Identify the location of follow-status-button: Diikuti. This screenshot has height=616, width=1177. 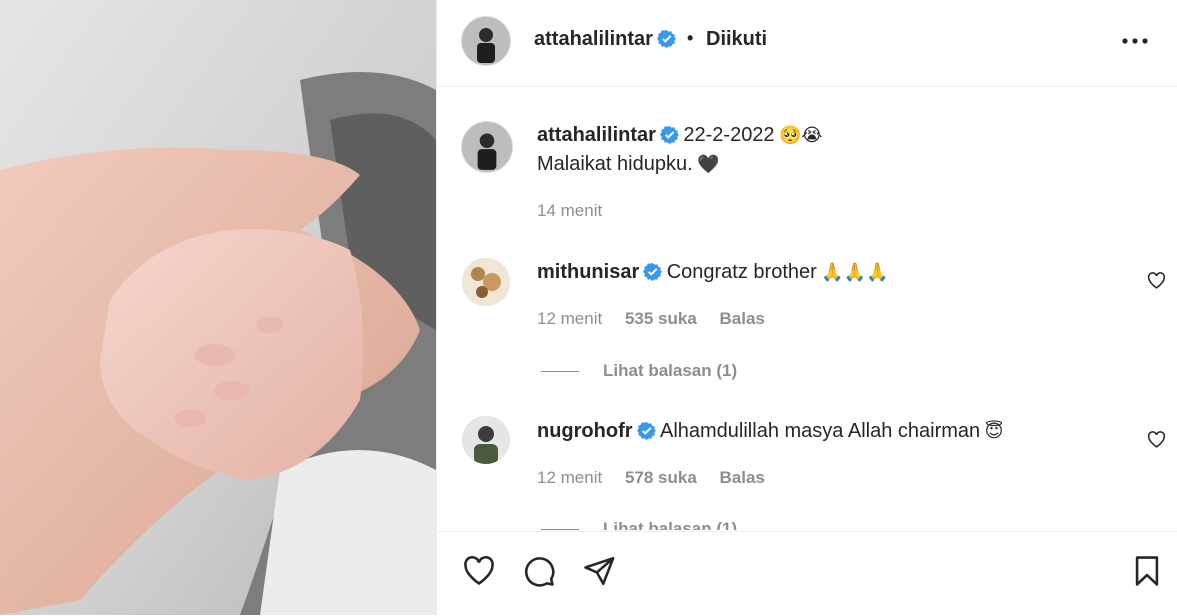
(736, 39).